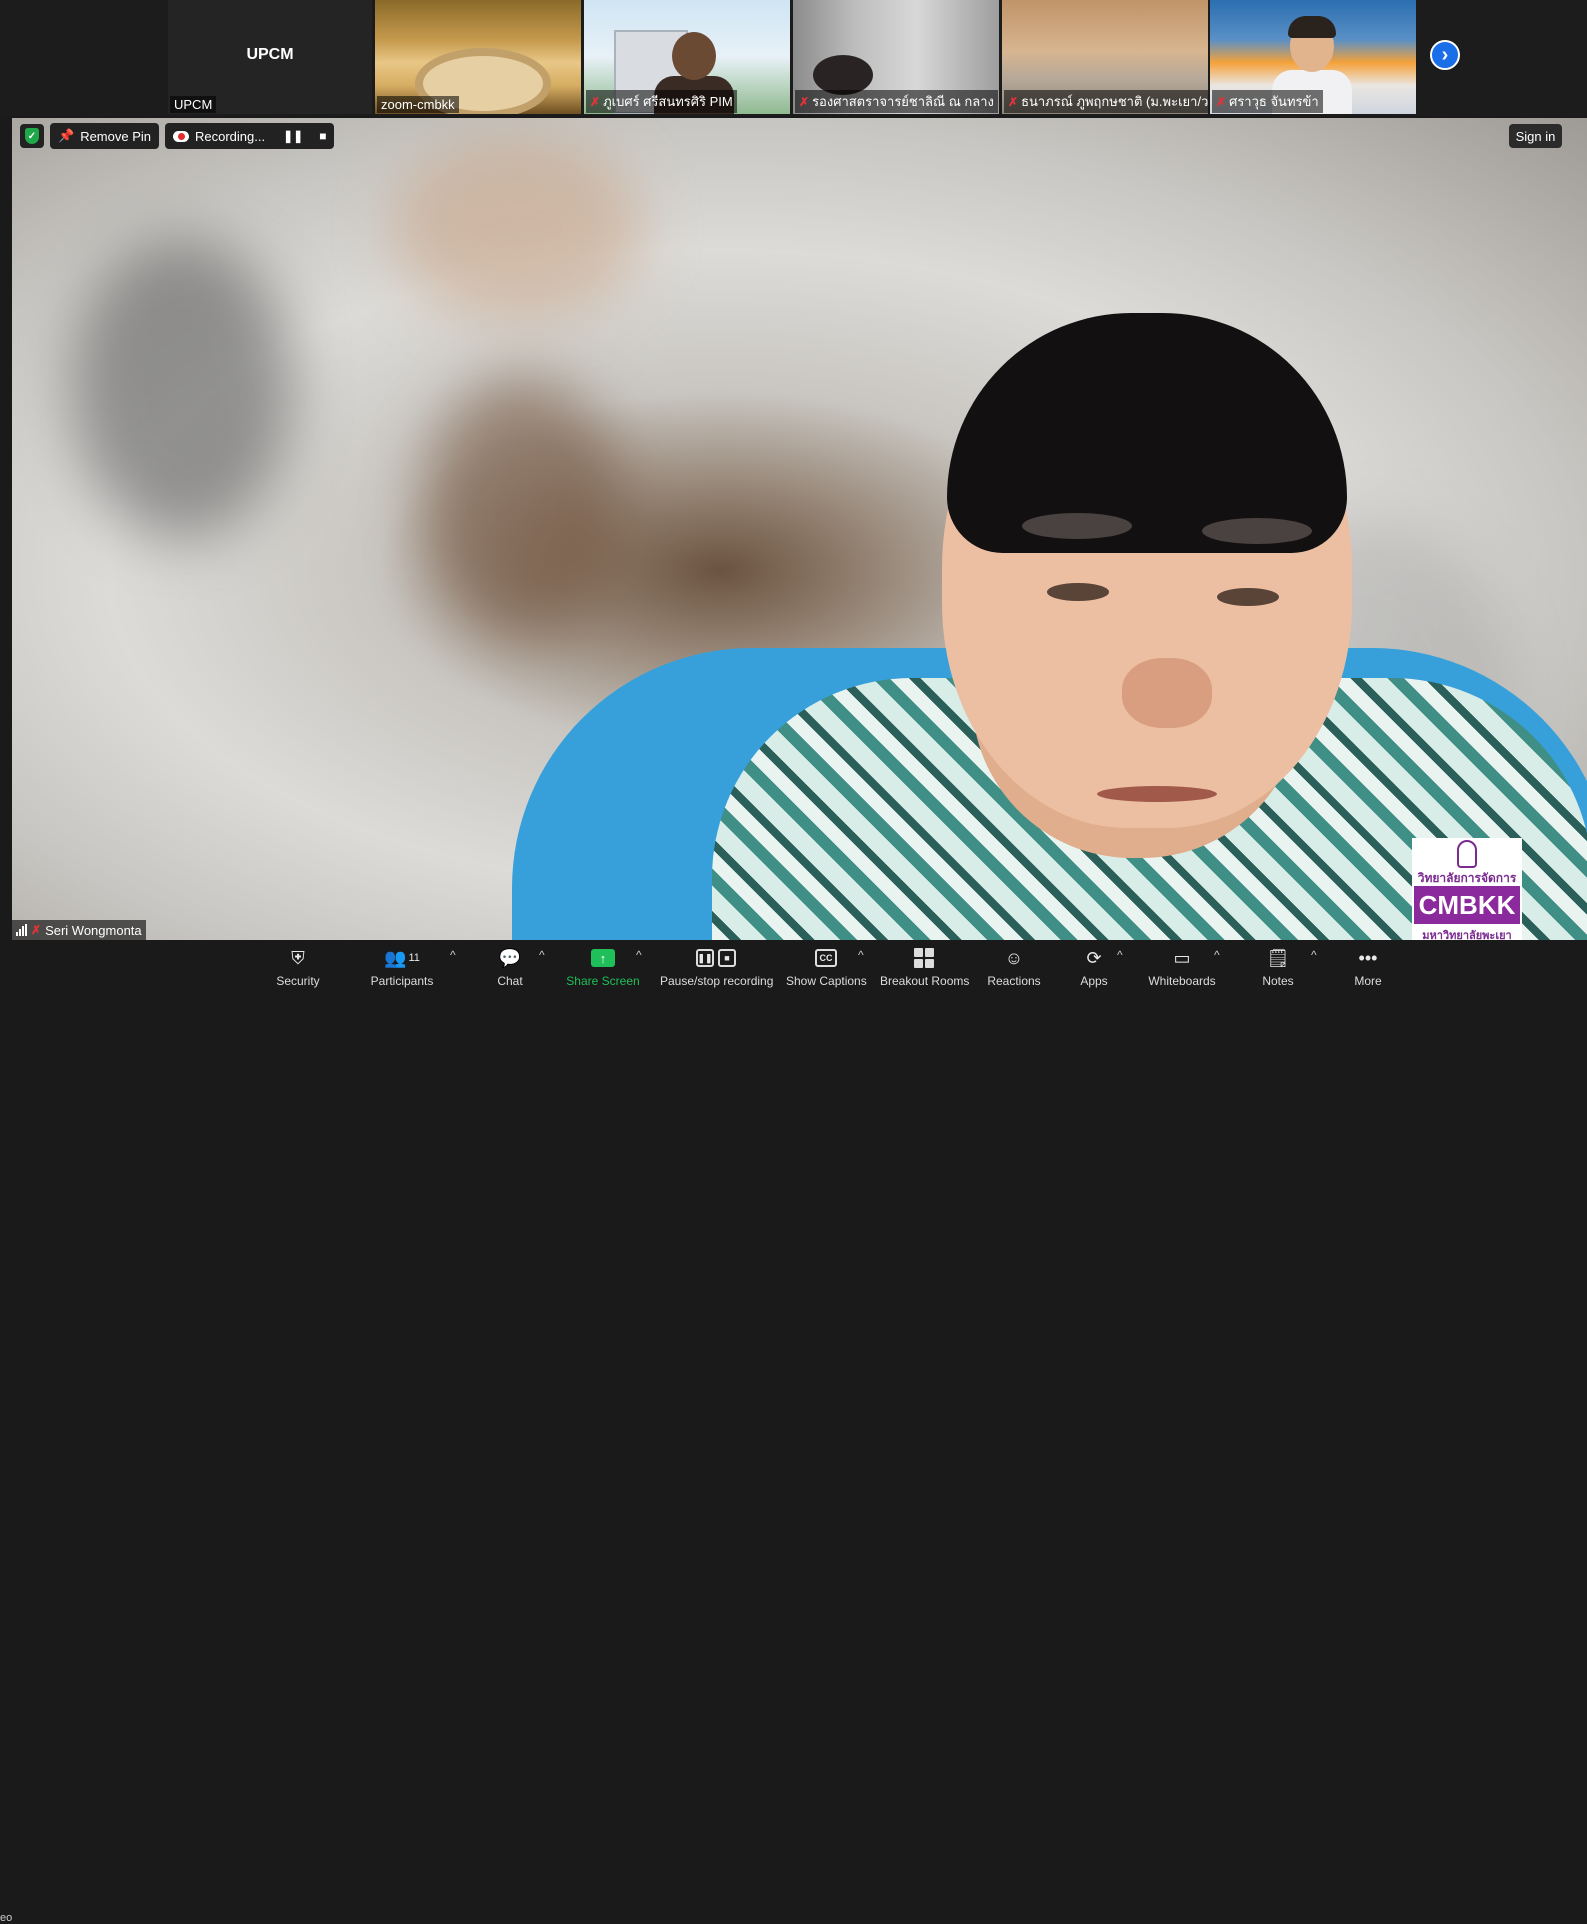 Image resolution: width=1587 pixels, height=1924 pixels. Describe the element at coordinates (21, 930) in the screenshot. I see `signal-strength-icon` at that location.